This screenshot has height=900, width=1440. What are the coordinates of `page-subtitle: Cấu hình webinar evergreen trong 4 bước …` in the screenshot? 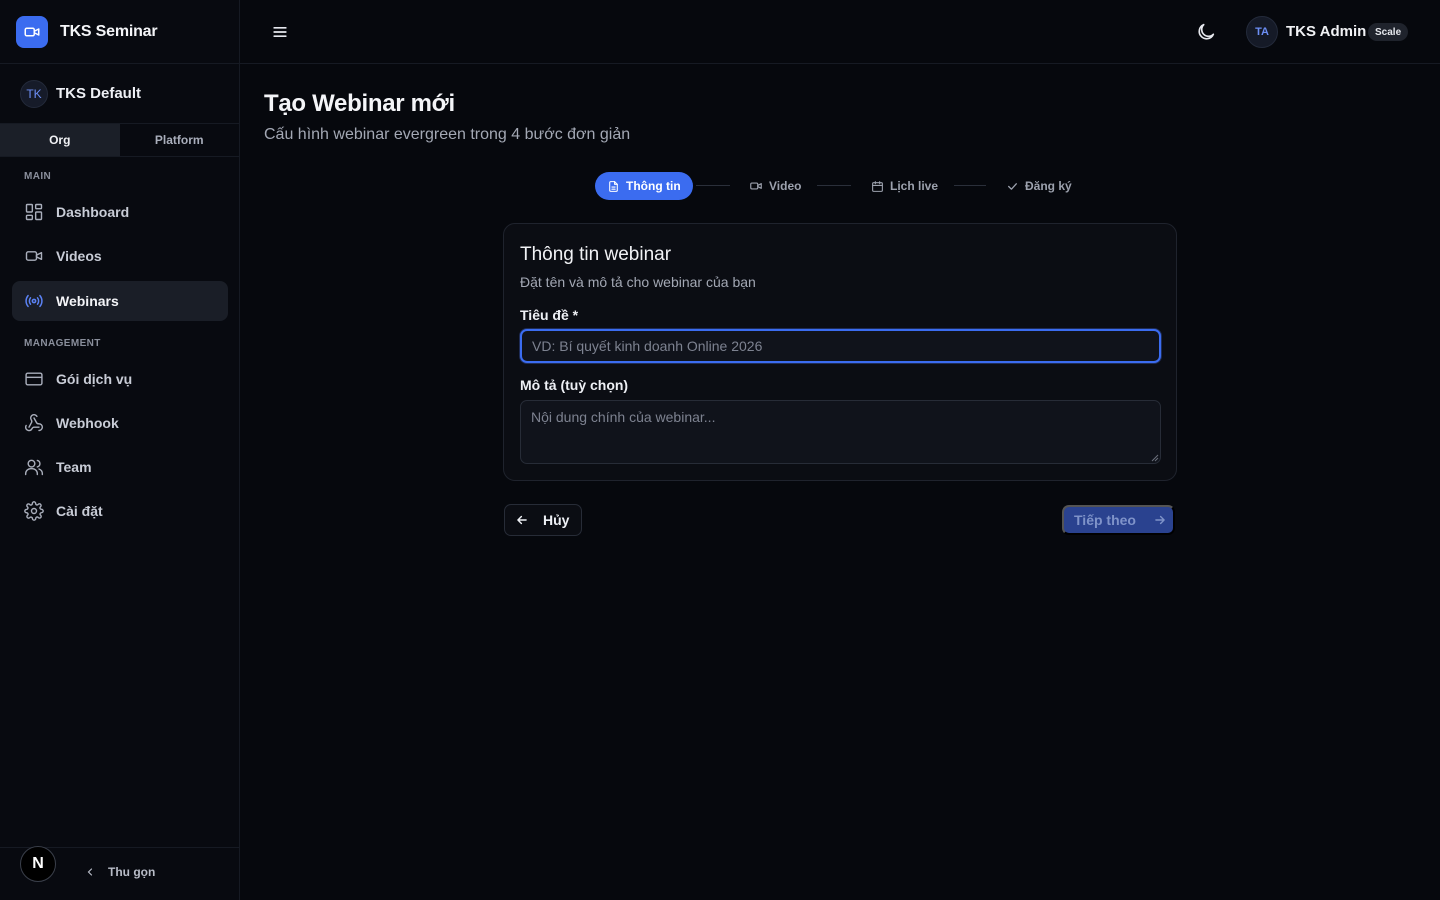 It's located at (447, 134).